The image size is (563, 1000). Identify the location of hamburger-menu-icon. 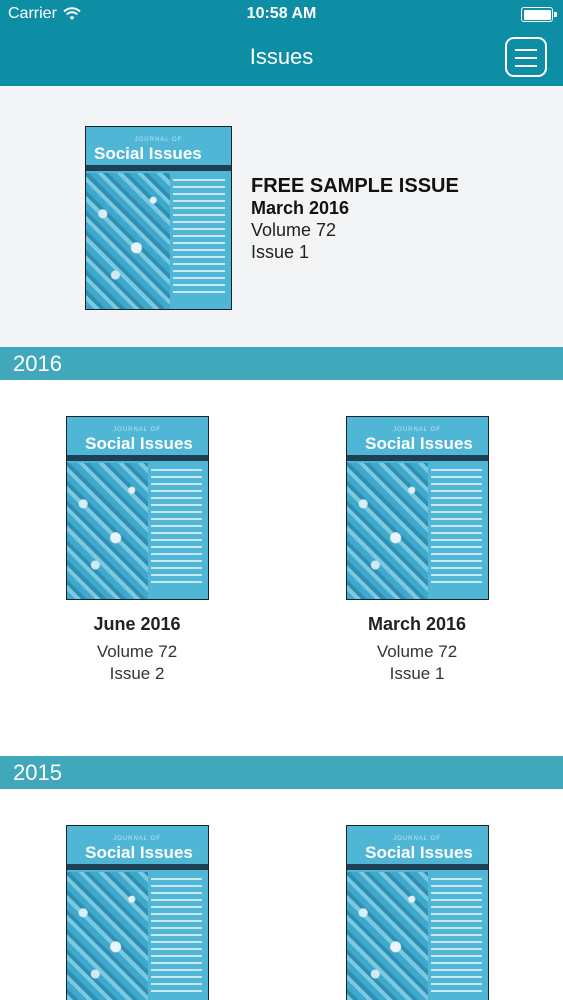
(526, 57).